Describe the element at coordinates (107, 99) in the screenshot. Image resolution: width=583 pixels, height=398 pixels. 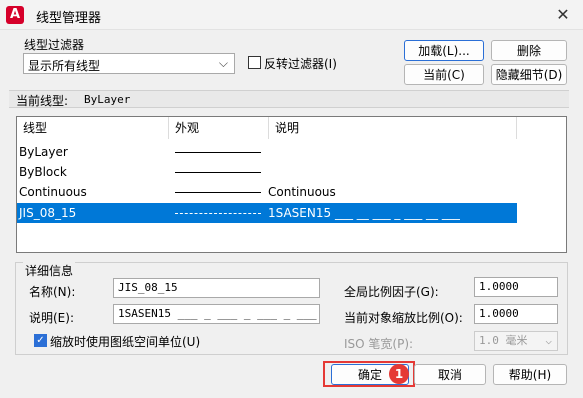
I see `current-linetype-value: ByLayer` at that location.